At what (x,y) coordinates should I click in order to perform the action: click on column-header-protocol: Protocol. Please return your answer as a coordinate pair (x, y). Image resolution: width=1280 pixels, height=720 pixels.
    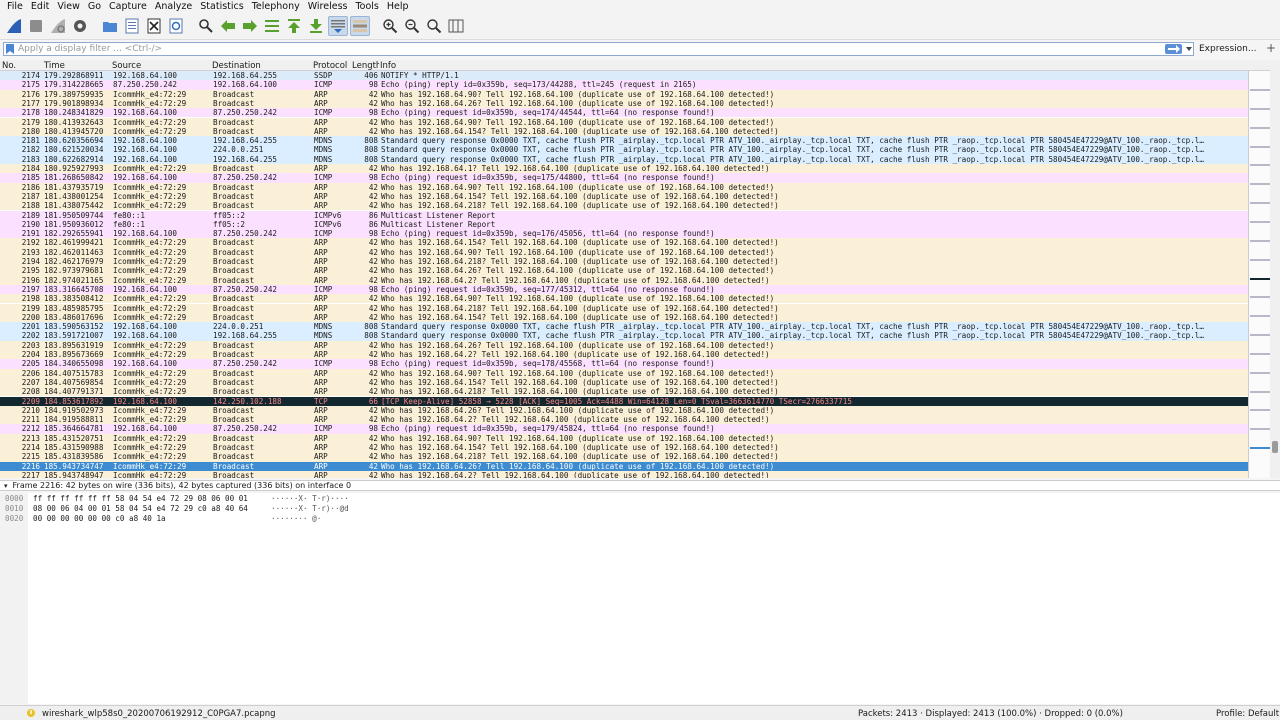
    Looking at the image, I should click on (330, 66).